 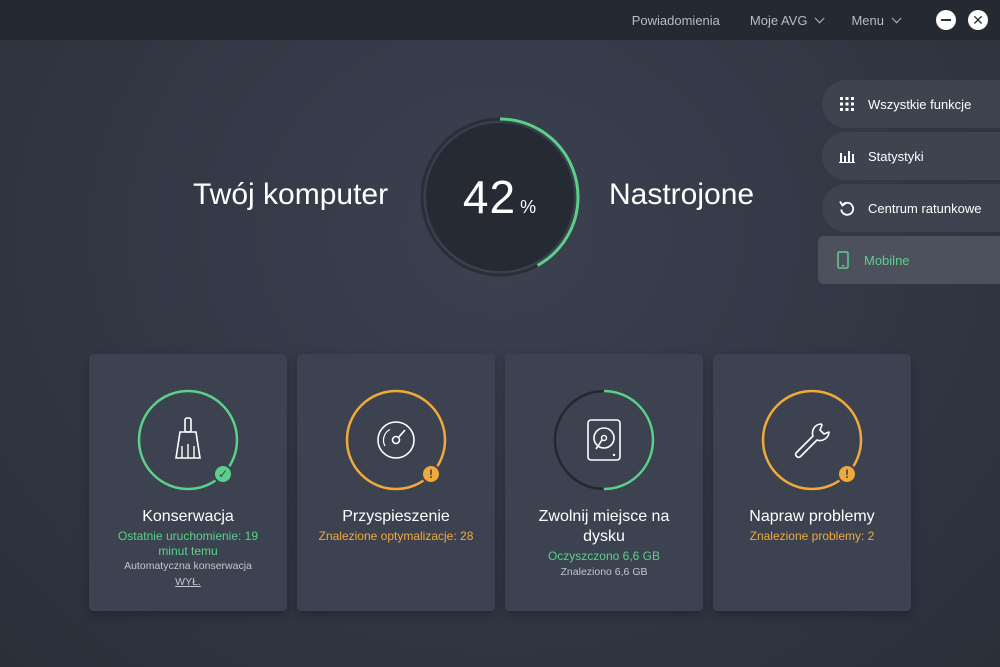 I want to click on broom-icon, so click(x=188, y=438).